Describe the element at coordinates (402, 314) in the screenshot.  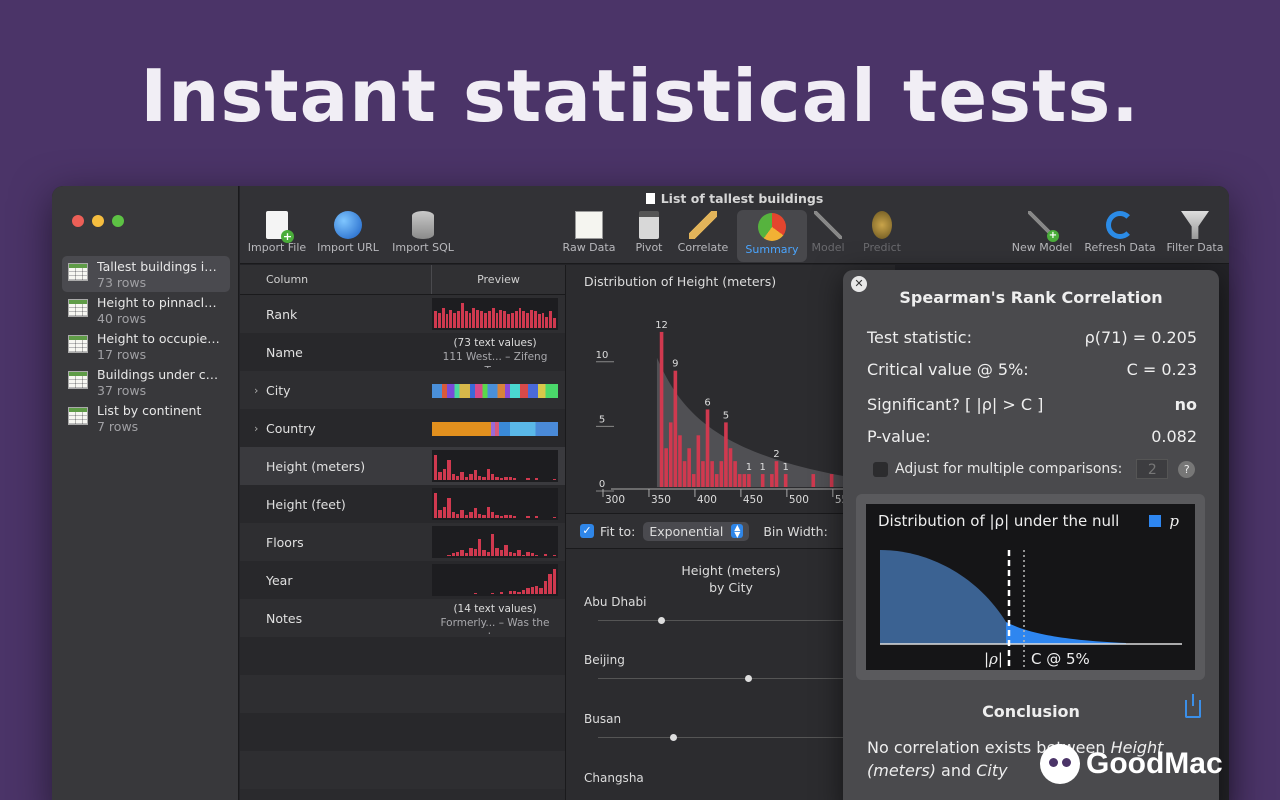
I see `table-row: Rank` at that location.